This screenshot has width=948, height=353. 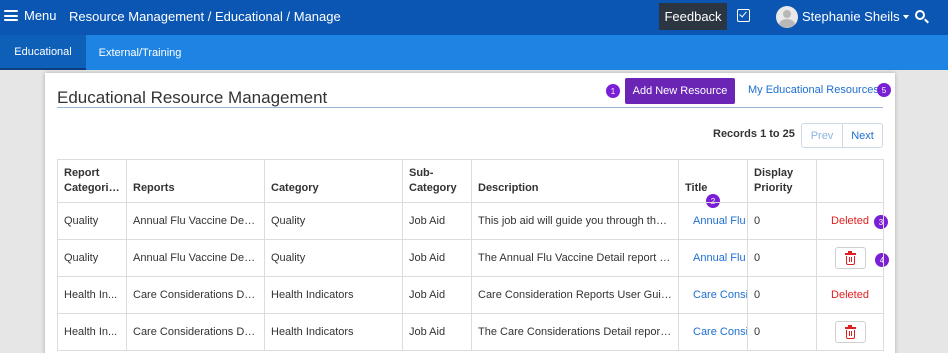 I want to click on col-description: Description, so click(x=575, y=181).